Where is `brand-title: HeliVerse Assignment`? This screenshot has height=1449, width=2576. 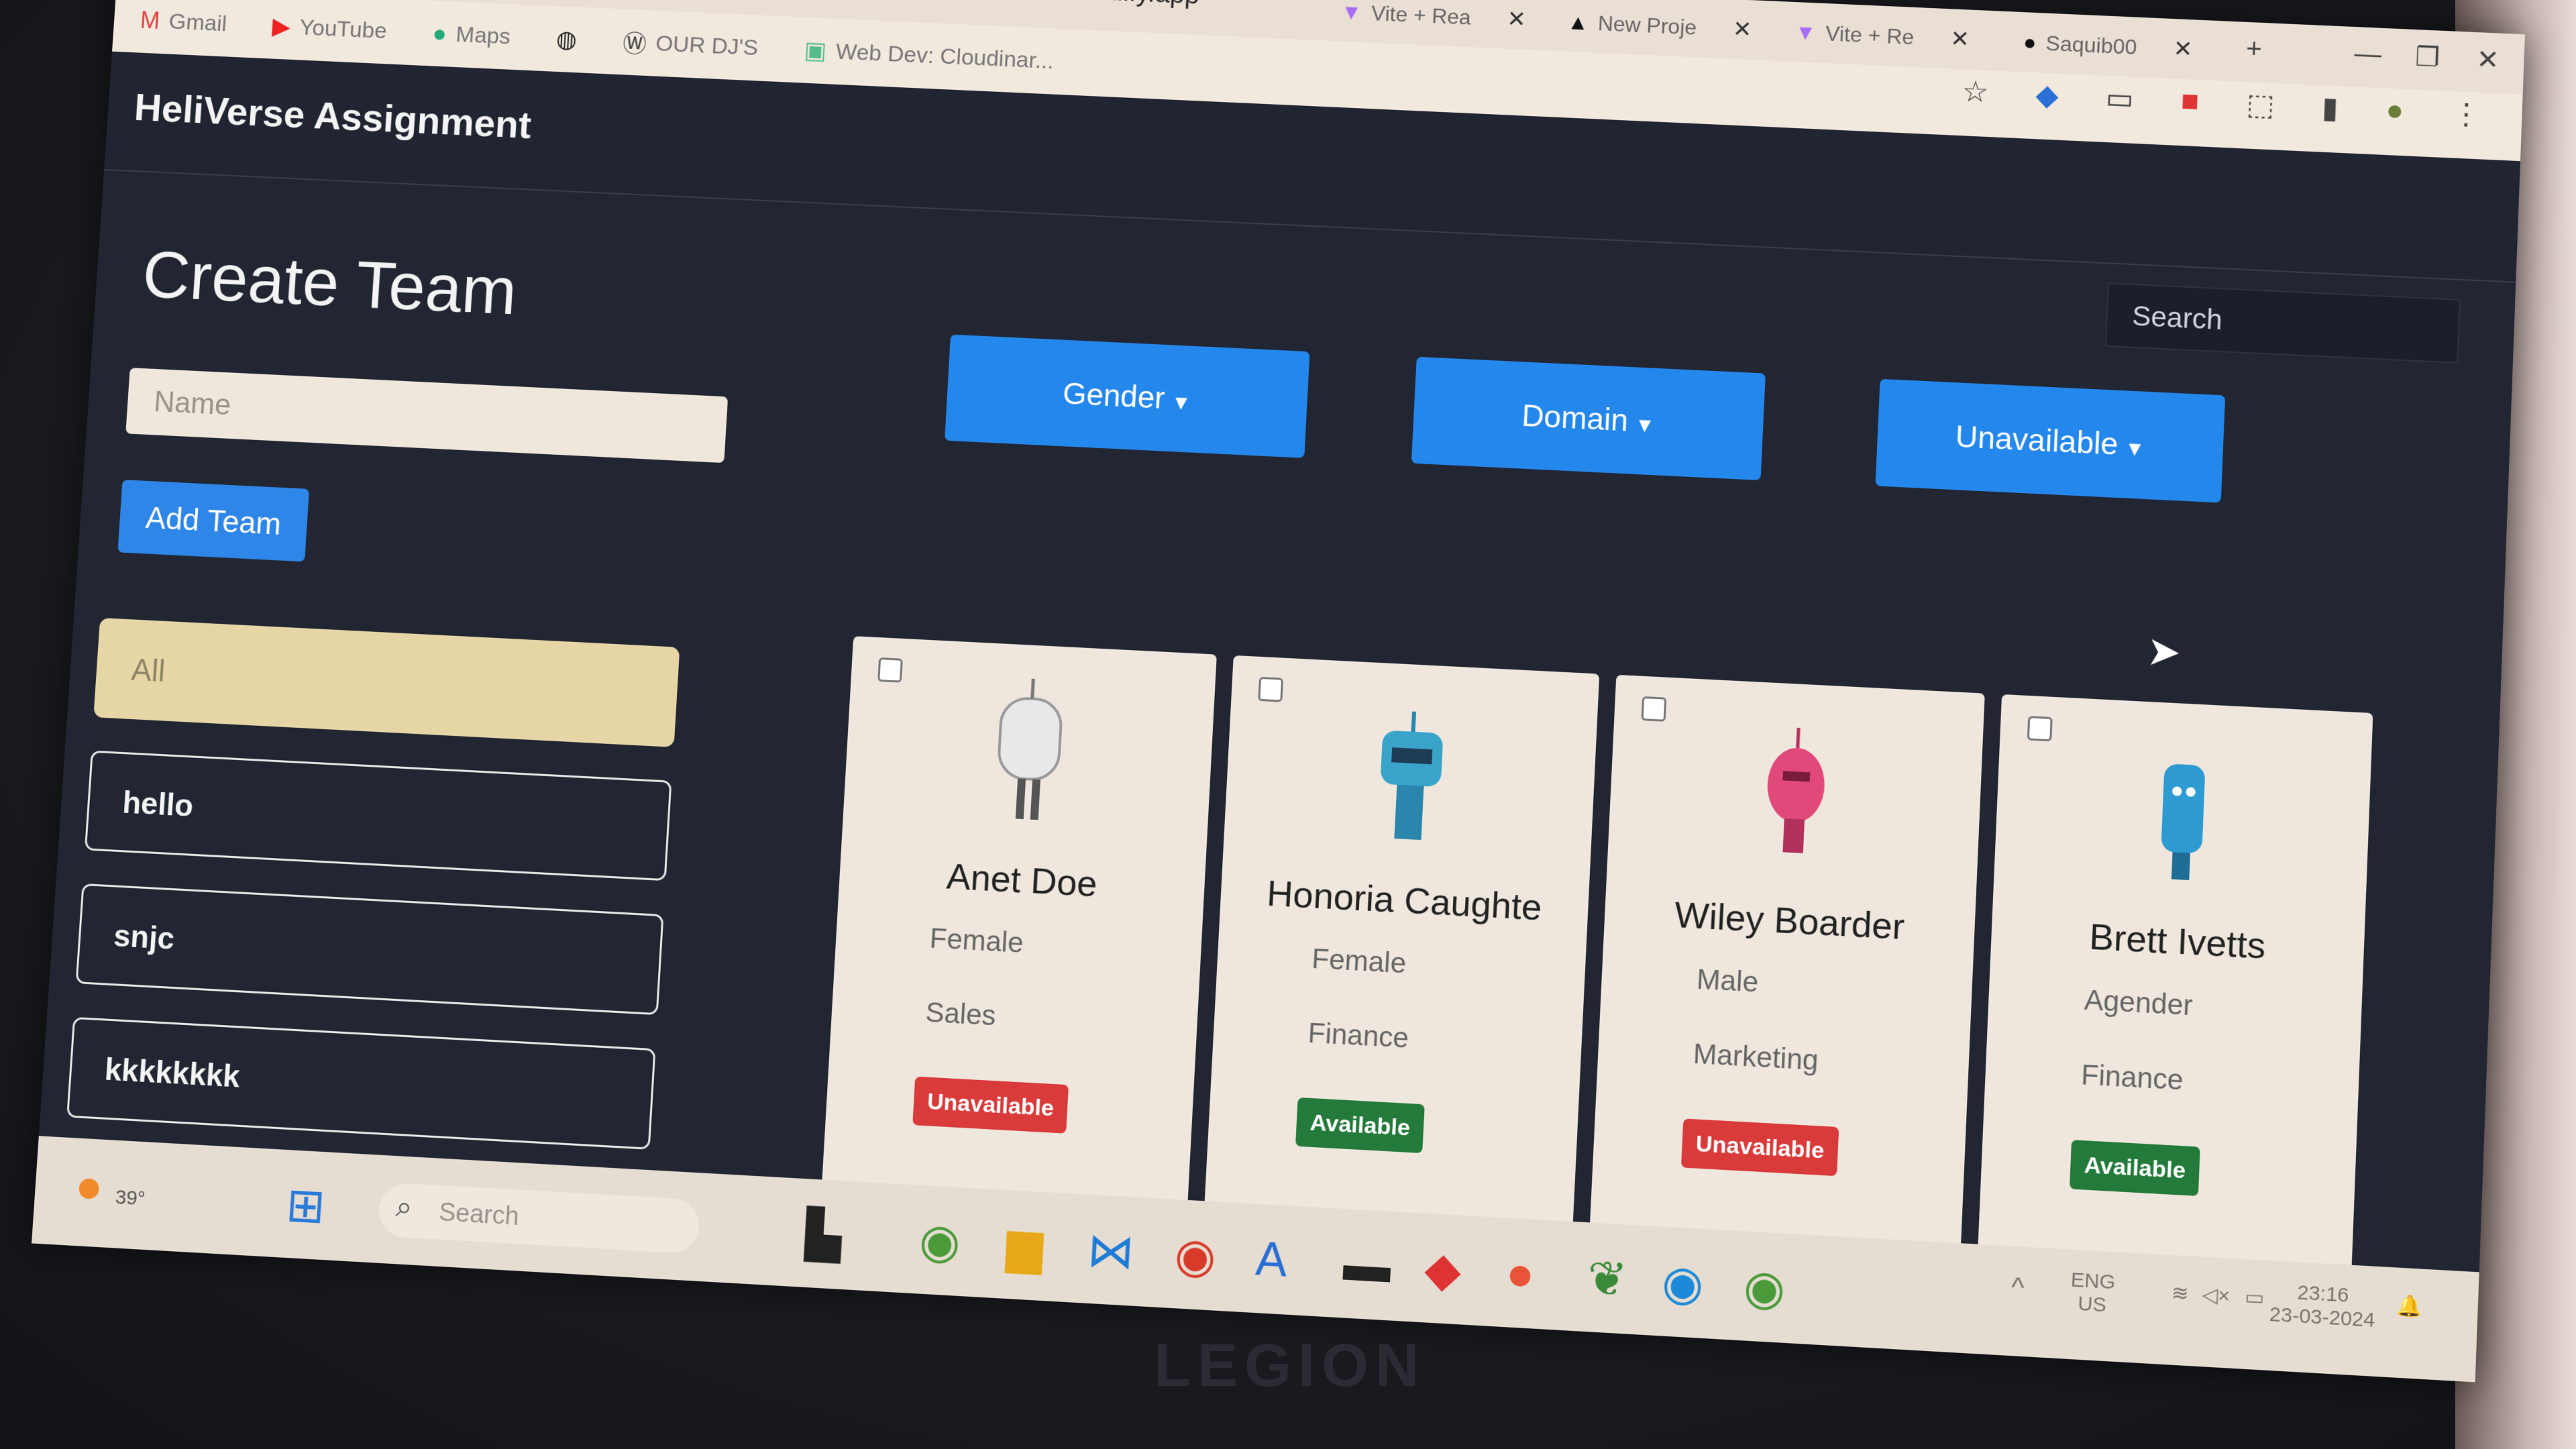
brand-title: HeliVerse Assignment is located at coordinates (333, 116).